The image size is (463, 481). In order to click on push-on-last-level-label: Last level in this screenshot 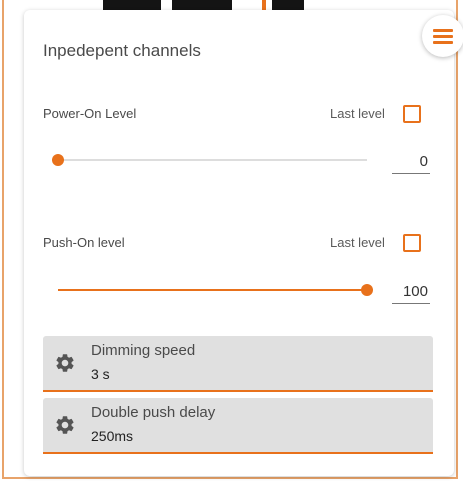, I will do `click(357, 242)`.